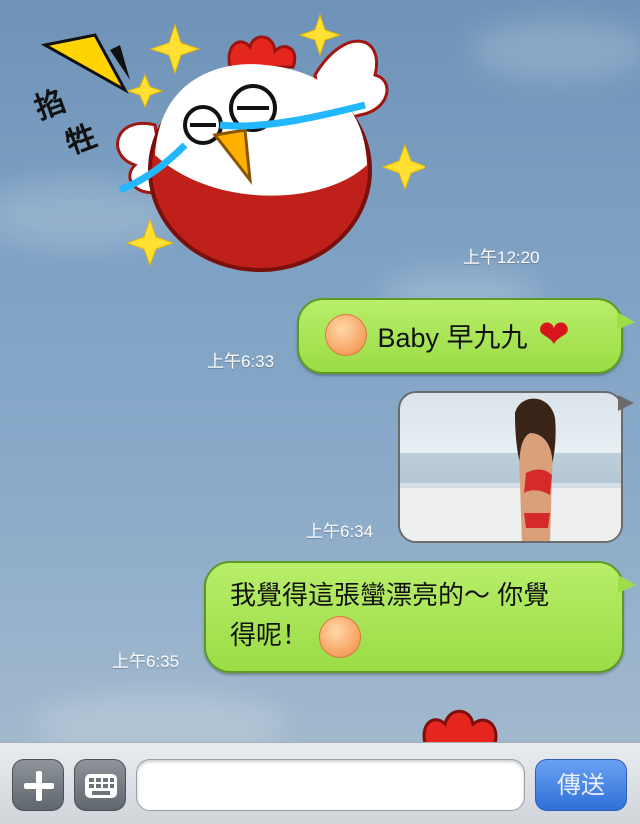 This screenshot has height=824, width=640. Describe the element at coordinates (340, 531) in the screenshot. I see `message-time: 上午6:34` at that location.